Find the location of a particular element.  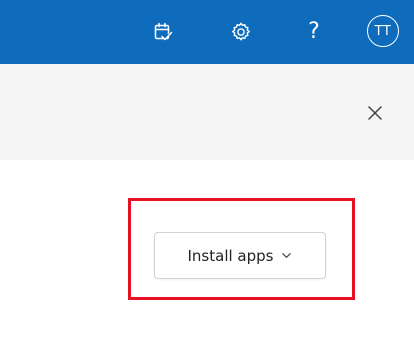

avatar-initials: TT is located at coordinates (383, 31).